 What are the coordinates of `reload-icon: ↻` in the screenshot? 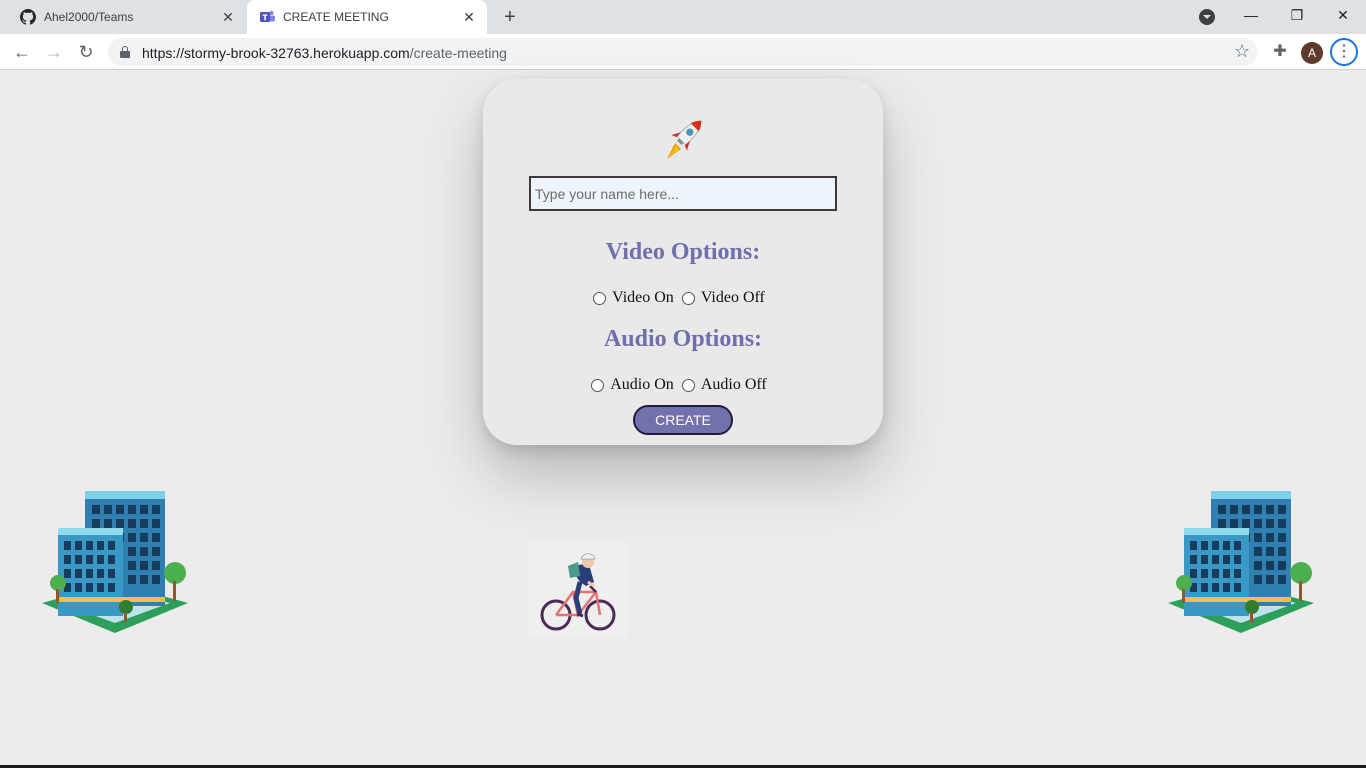 It's located at (86, 52).